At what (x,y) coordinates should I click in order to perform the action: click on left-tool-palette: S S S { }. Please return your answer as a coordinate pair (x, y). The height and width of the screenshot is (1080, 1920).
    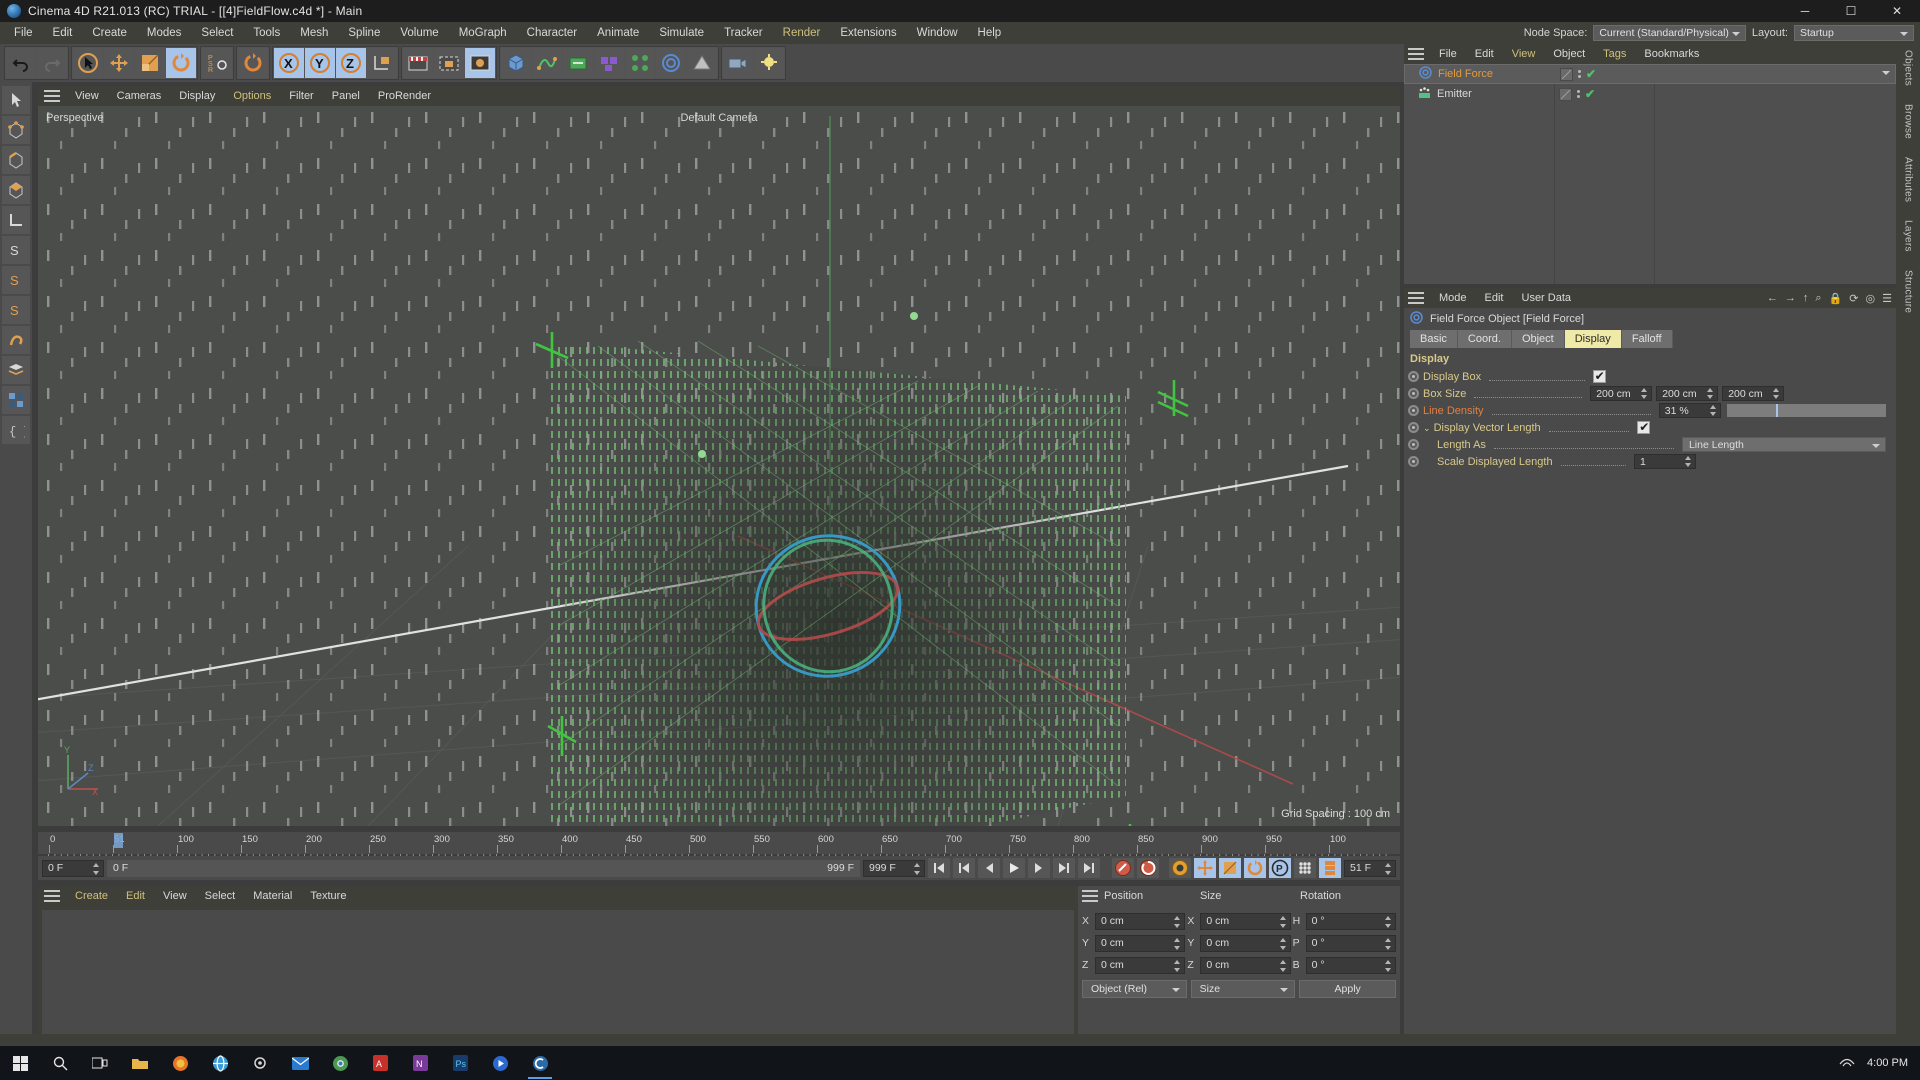
    Looking at the image, I should click on (16, 562).